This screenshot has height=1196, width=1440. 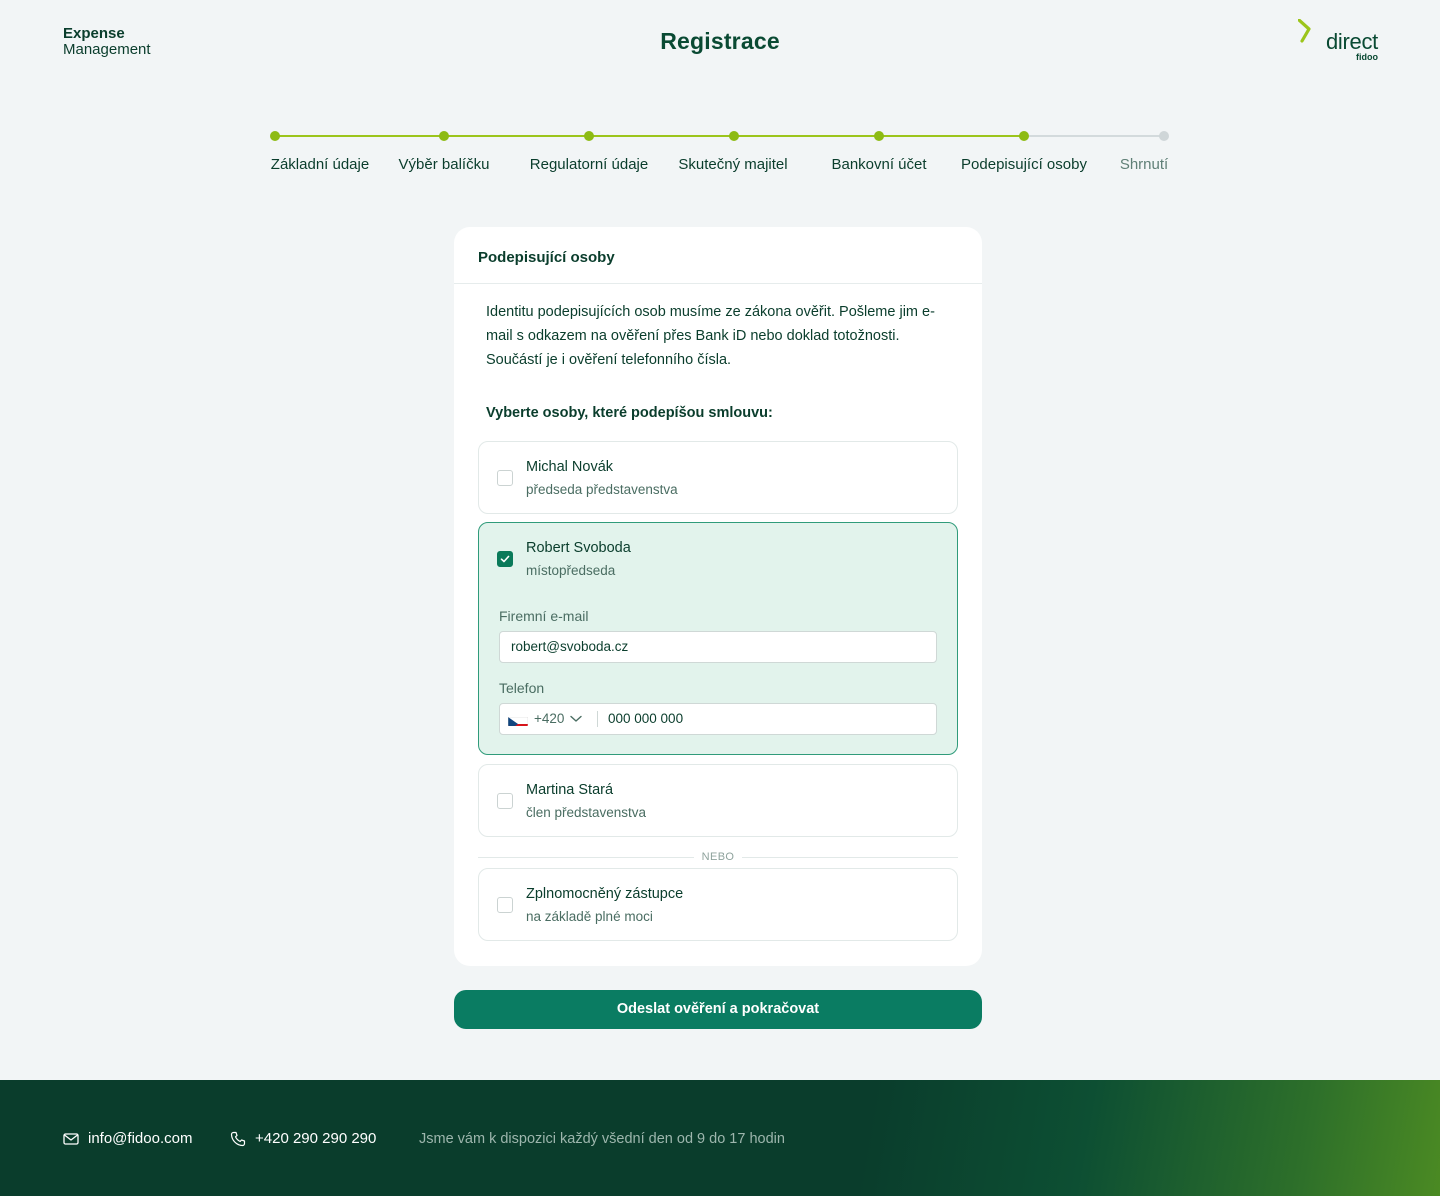 What do you see at coordinates (718, 800) in the screenshot?
I see `person-option-martina-stara: Martina Stará člen představenstva` at bounding box center [718, 800].